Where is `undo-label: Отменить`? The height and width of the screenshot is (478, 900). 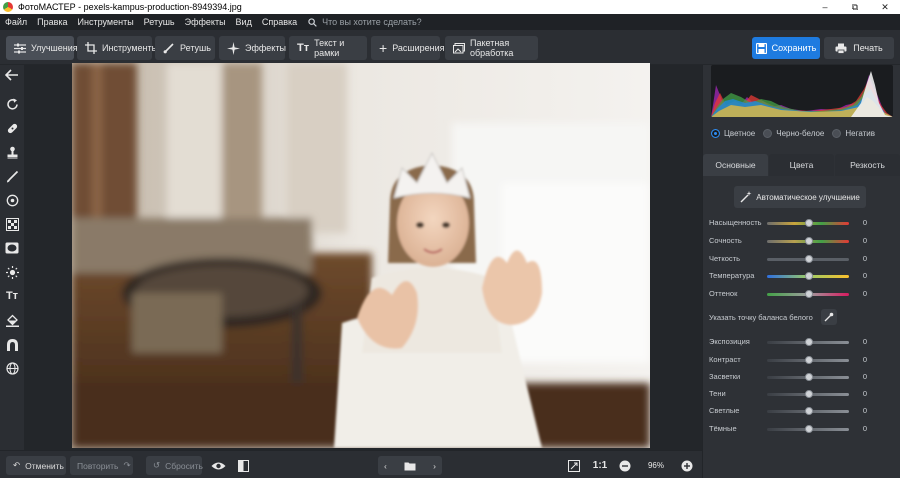
undo-label: Отменить is located at coordinates (44, 465).